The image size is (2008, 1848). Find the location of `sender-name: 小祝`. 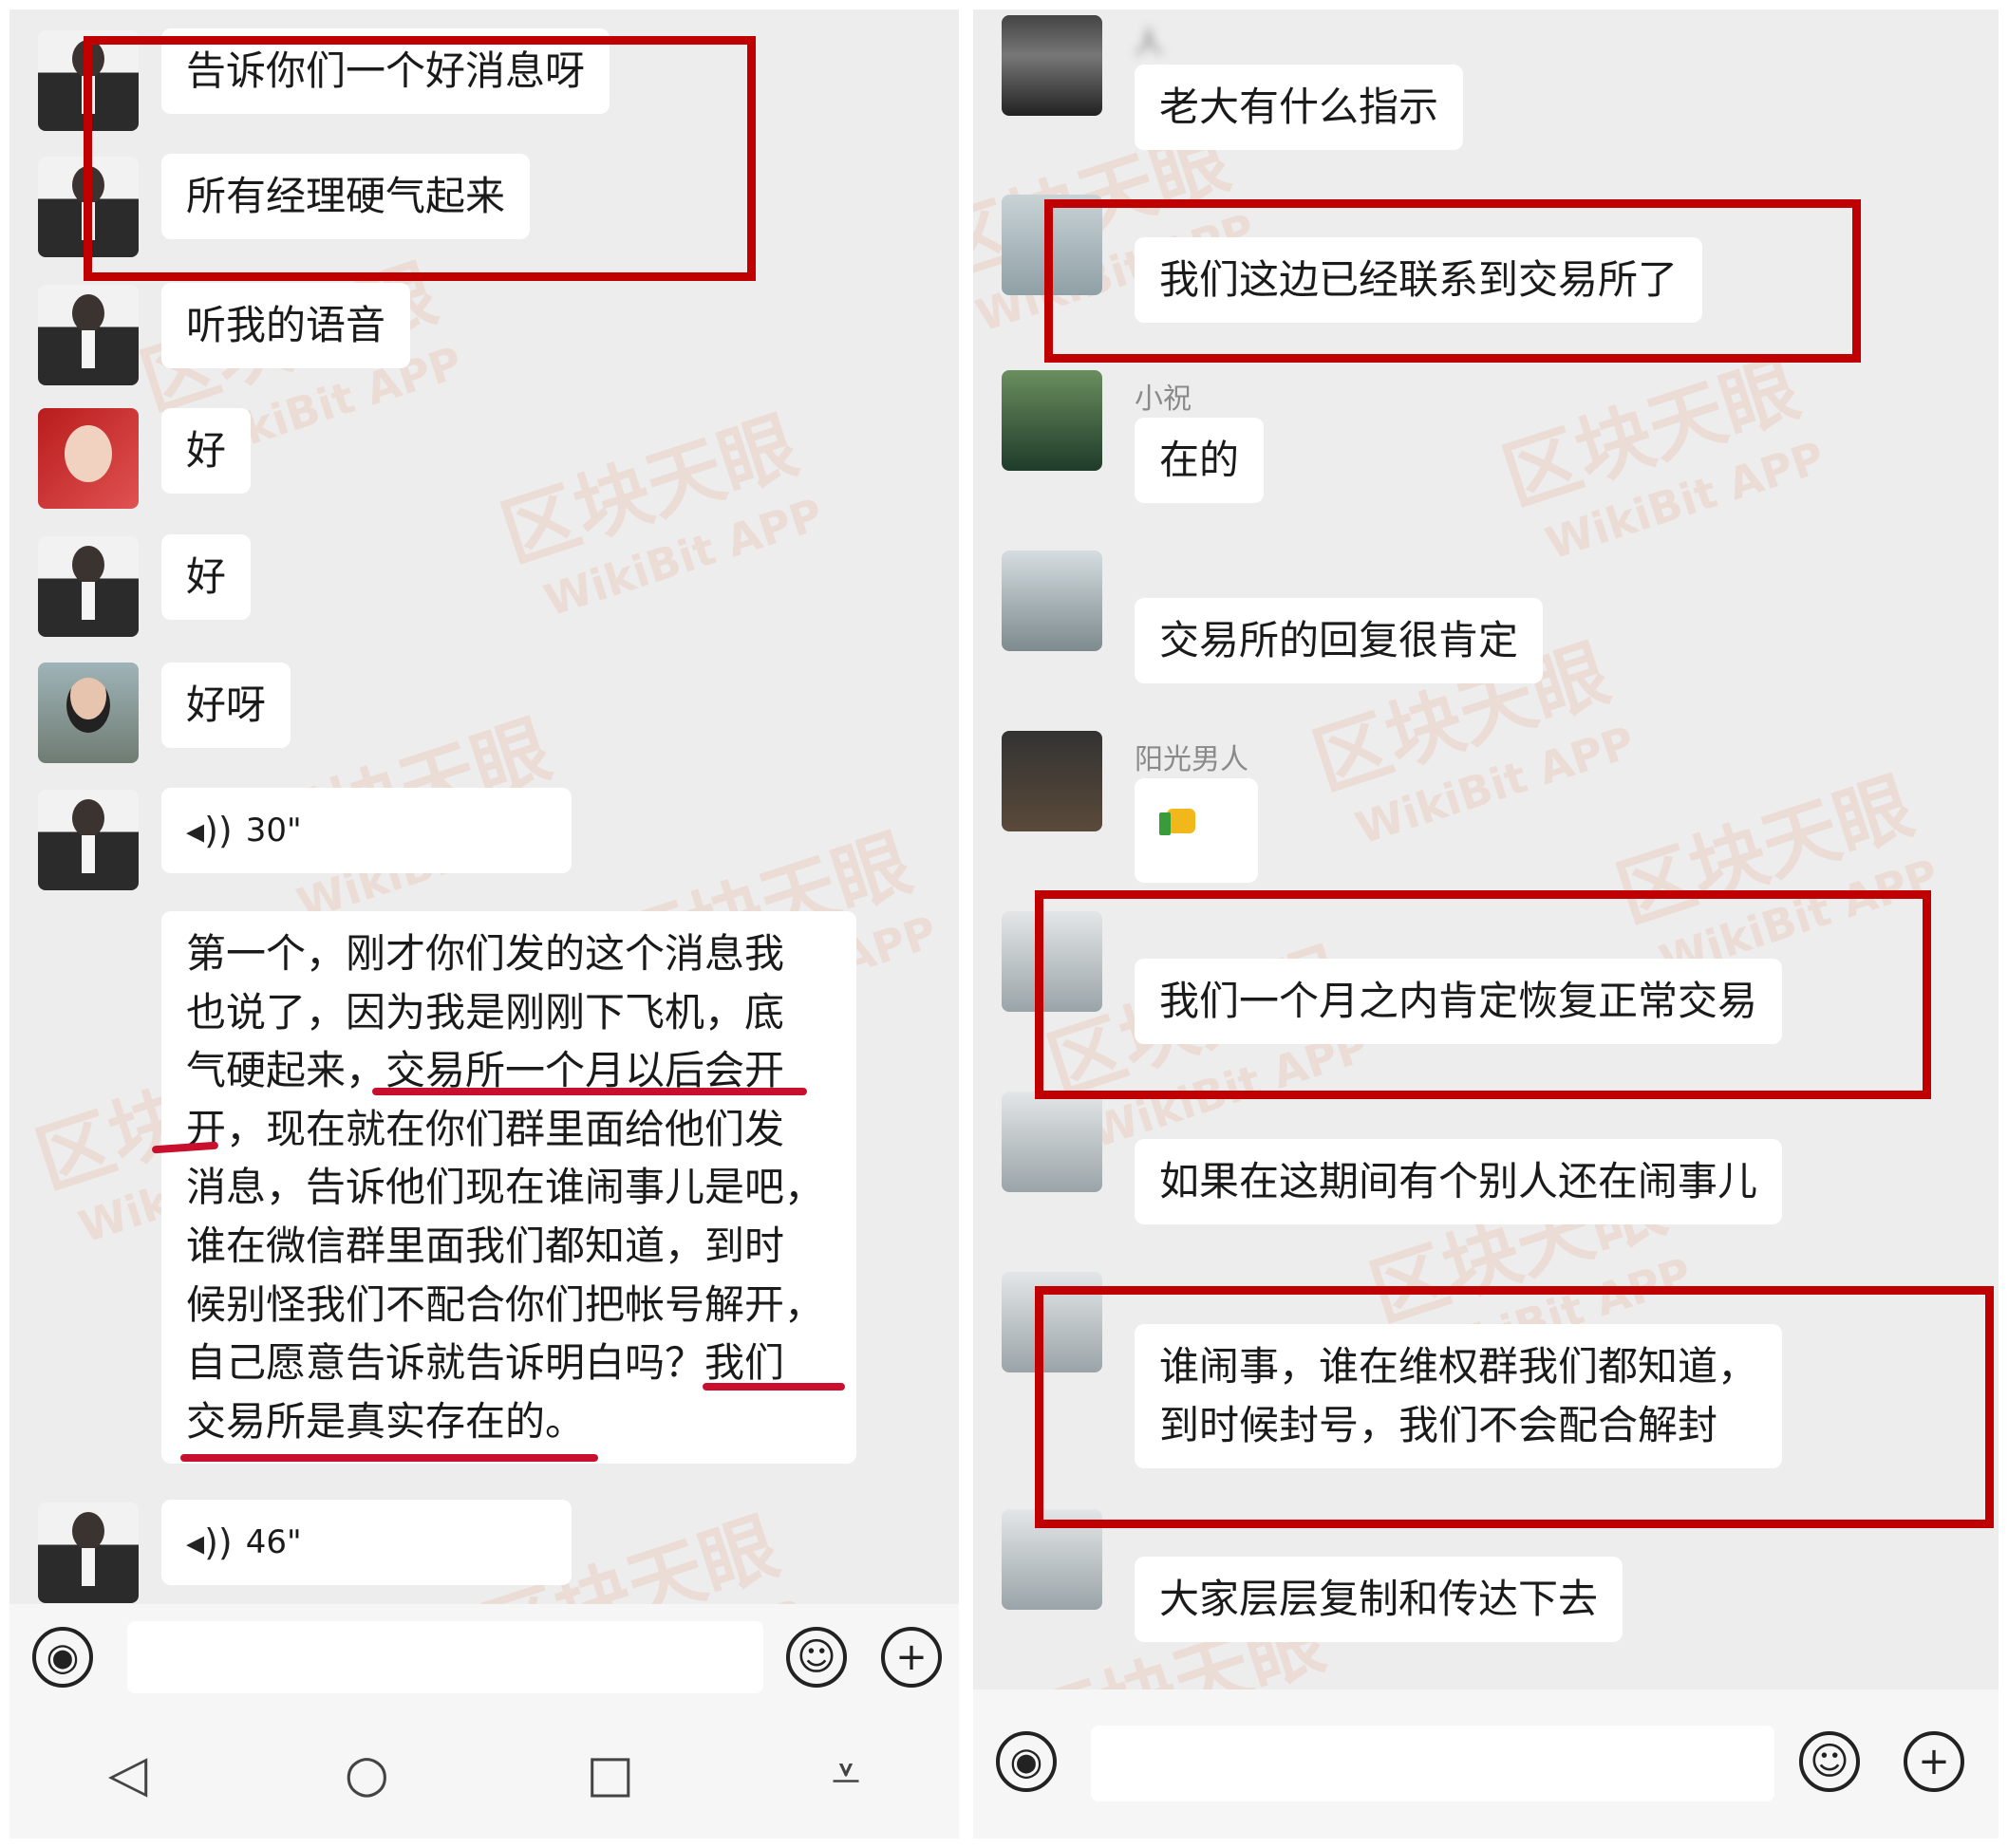

sender-name: 小祝 is located at coordinates (1163, 399).